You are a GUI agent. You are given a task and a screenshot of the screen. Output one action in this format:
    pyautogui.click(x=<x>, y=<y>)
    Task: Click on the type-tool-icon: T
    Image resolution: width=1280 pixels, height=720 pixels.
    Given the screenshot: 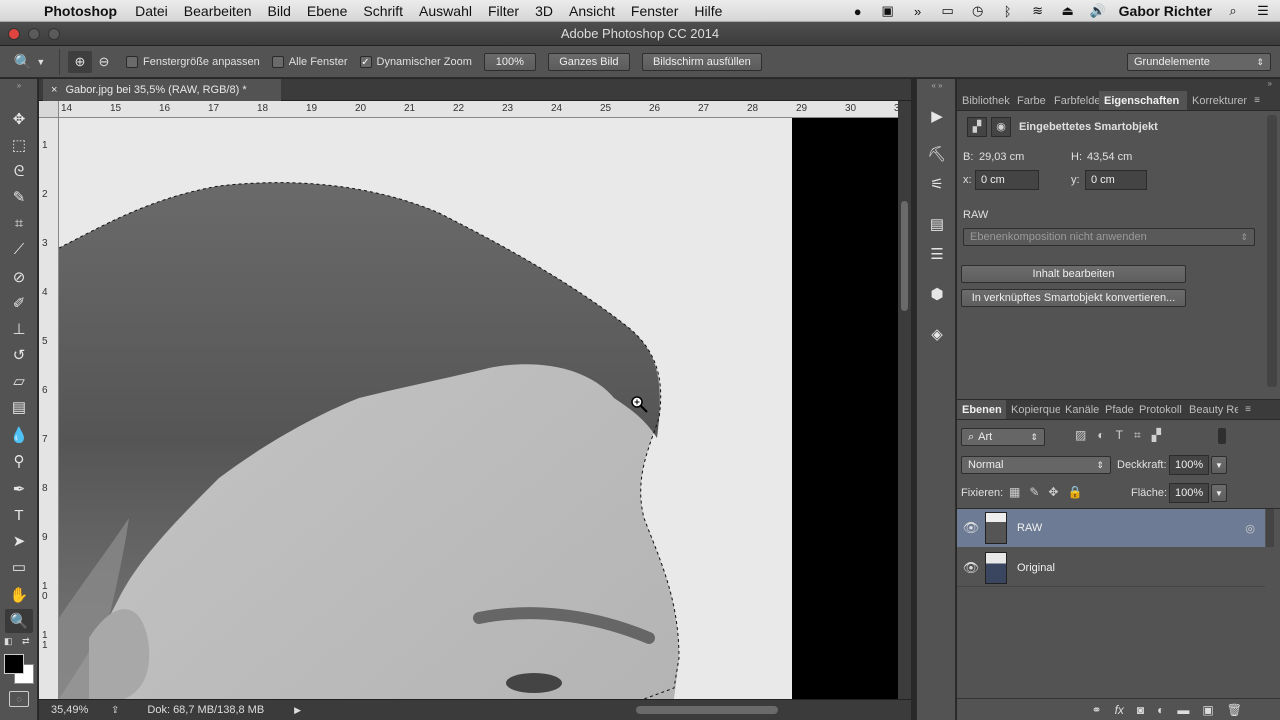 What is the action you would take?
    pyautogui.click(x=19, y=515)
    